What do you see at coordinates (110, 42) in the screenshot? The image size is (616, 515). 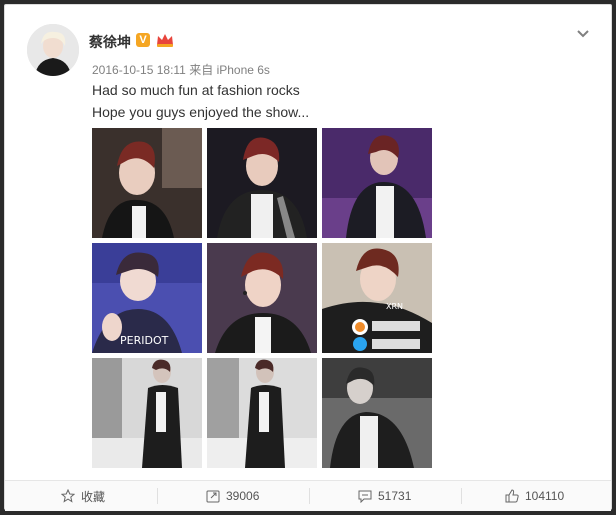 I see `author-name: 蔡徐坤` at bounding box center [110, 42].